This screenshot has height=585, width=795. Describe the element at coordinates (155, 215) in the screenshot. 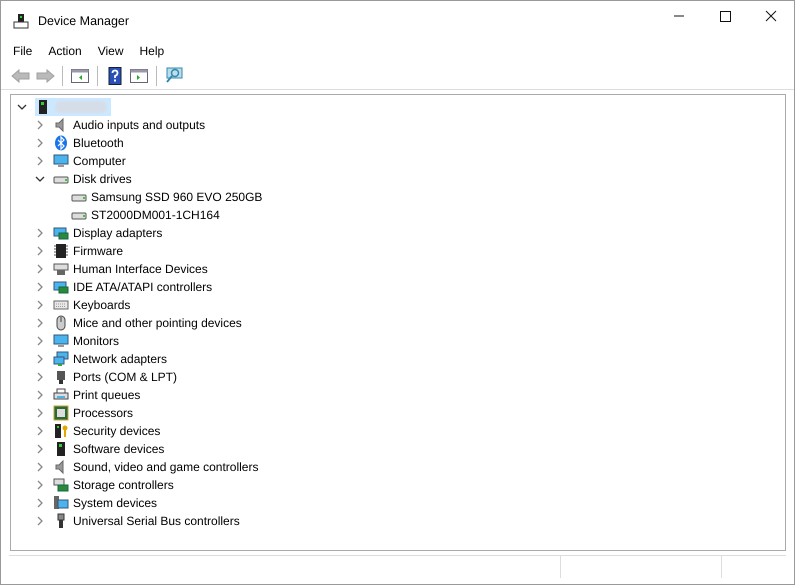

I see `tree-item-label: ST2000DM001-1CH164` at that location.